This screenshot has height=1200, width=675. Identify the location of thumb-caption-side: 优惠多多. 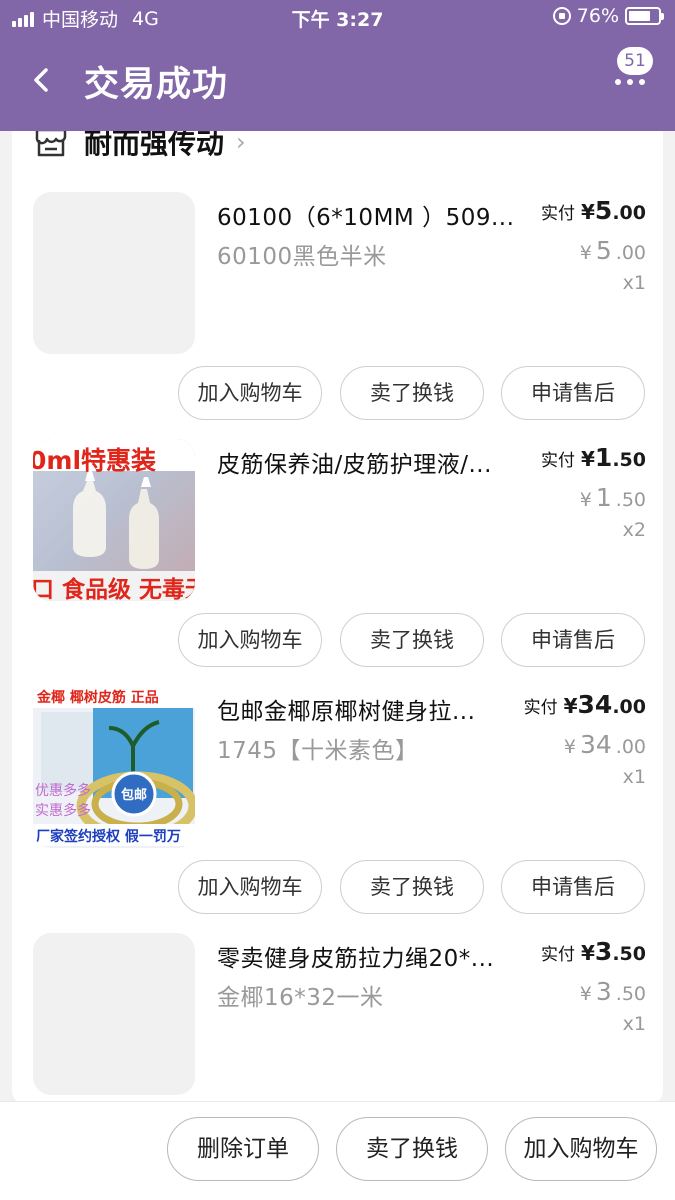
(63, 791).